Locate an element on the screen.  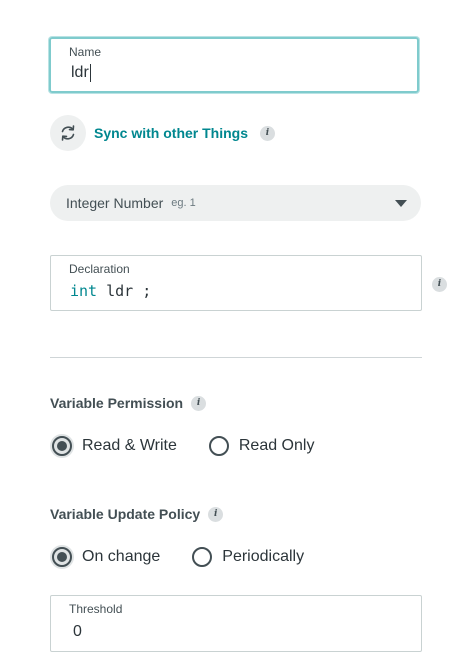
radio-periodically-ring is located at coordinates (202, 557).